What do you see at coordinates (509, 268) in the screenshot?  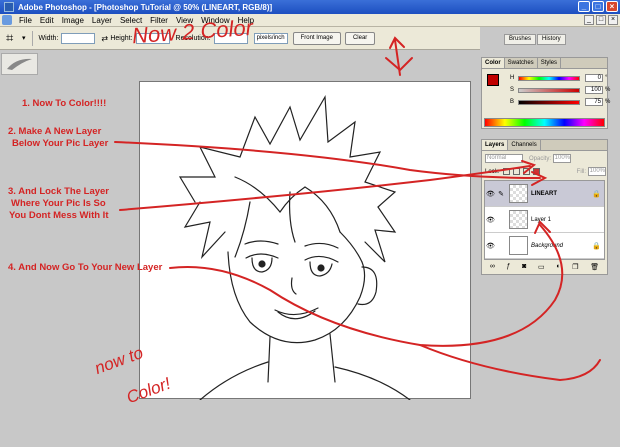 I see `style-icon: ƒ` at bounding box center [509, 268].